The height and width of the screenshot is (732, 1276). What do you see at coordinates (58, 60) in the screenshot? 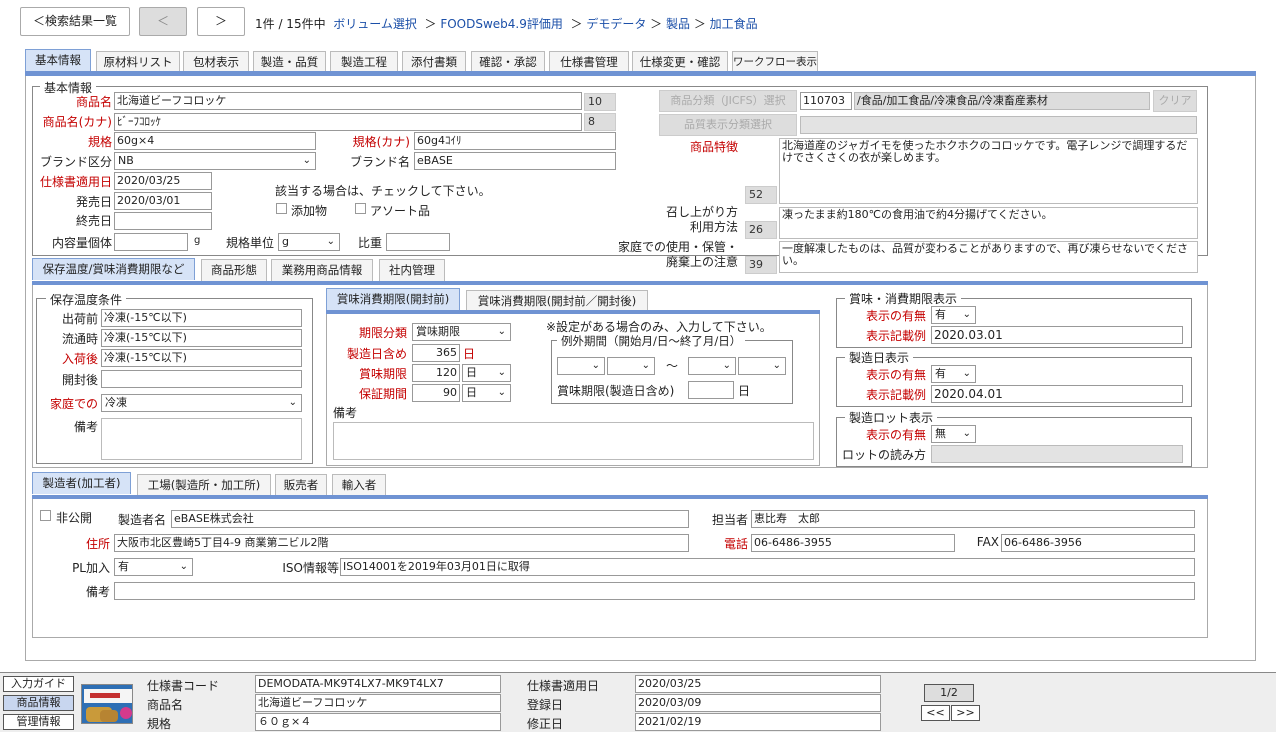
I see `tab-basic-info: 基本情報` at bounding box center [58, 60].